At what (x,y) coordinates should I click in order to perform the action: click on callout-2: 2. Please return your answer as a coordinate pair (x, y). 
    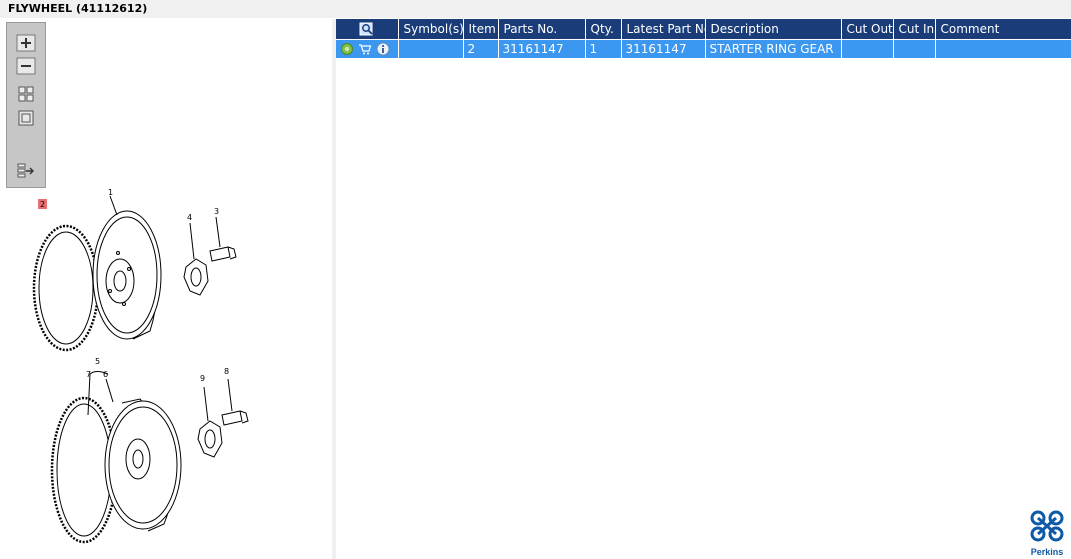
    Looking at the image, I should click on (42, 204).